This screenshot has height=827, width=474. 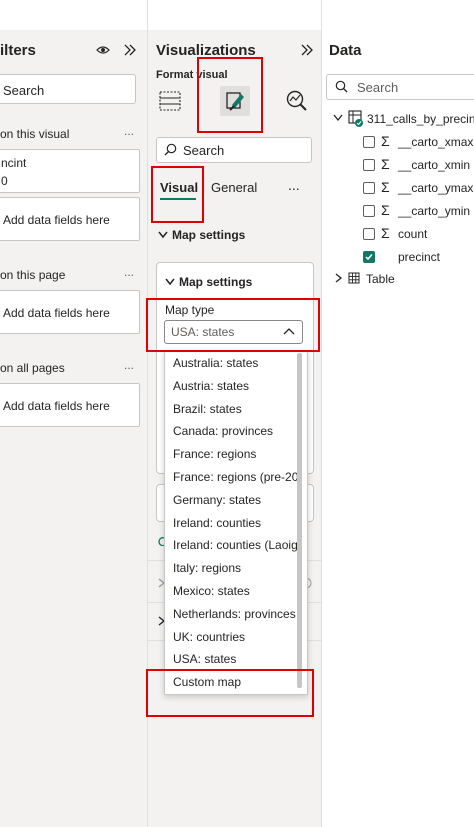 I want to click on add-fields-label-3: Add data fields here, so click(x=56, y=406).